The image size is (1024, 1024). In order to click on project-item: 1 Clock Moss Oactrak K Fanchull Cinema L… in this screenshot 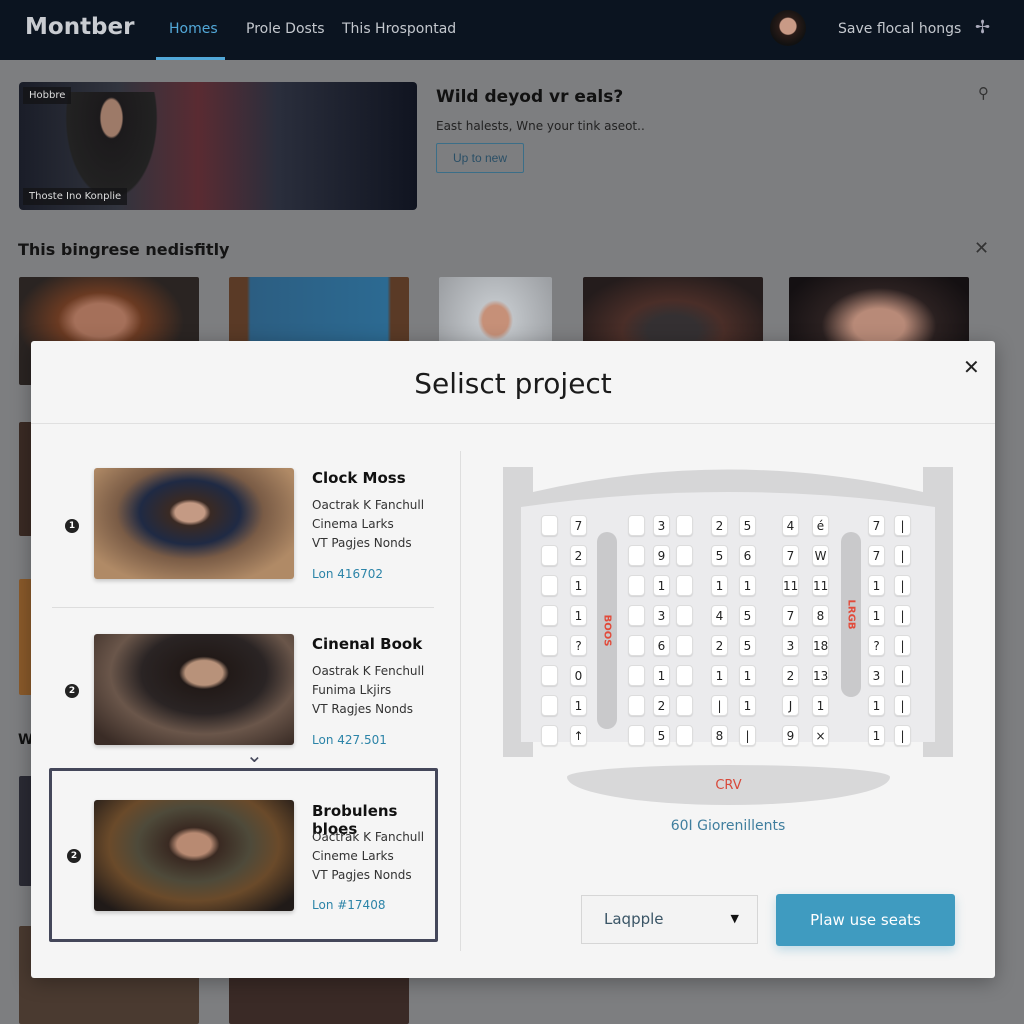, I will do `click(244, 534)`.